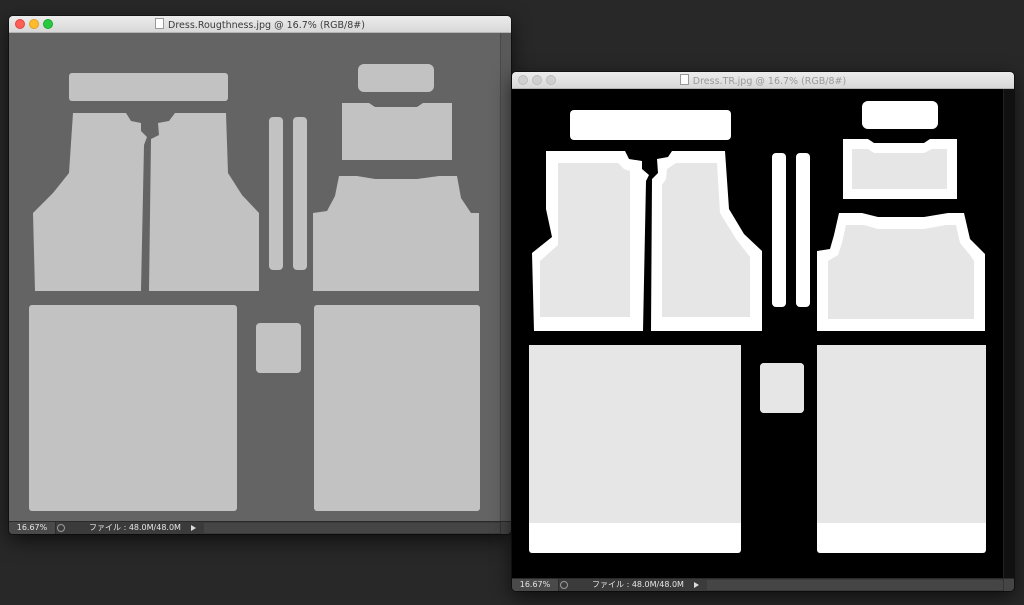 Image resolution: width=1024 pixels, height=605 pixels. What do you see at coordinates (133, 408) in the screenshot?
I see `skirt-front-piece` at bounding box center [133, 408].